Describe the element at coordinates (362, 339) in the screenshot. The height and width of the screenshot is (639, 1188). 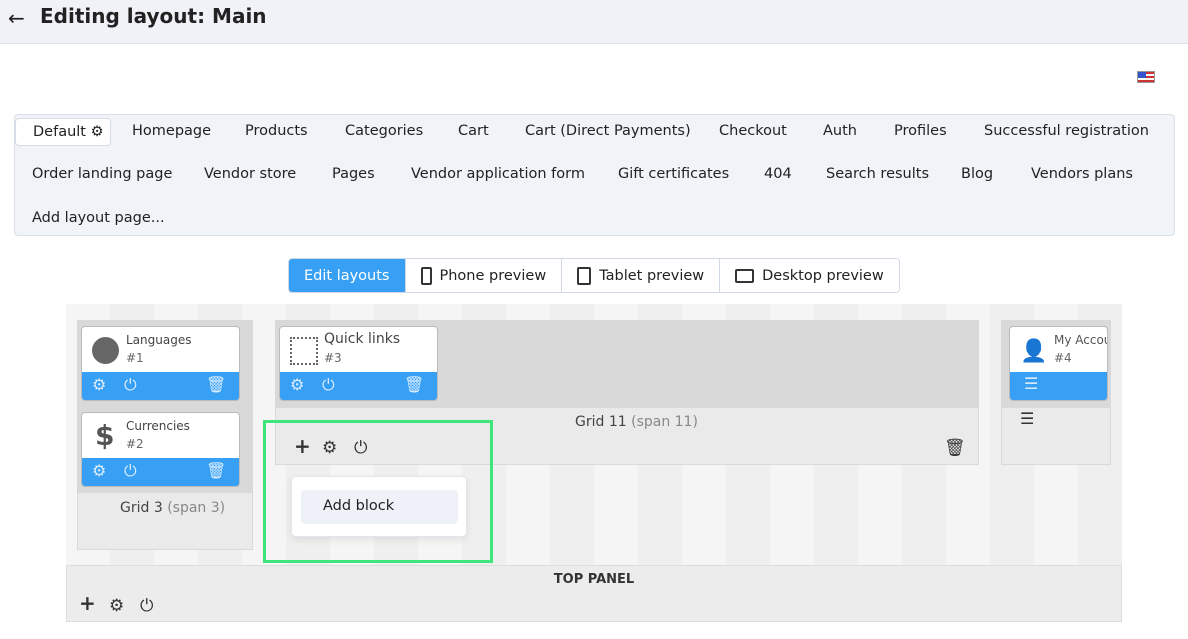
I see `block-name: Quick links` at that location.